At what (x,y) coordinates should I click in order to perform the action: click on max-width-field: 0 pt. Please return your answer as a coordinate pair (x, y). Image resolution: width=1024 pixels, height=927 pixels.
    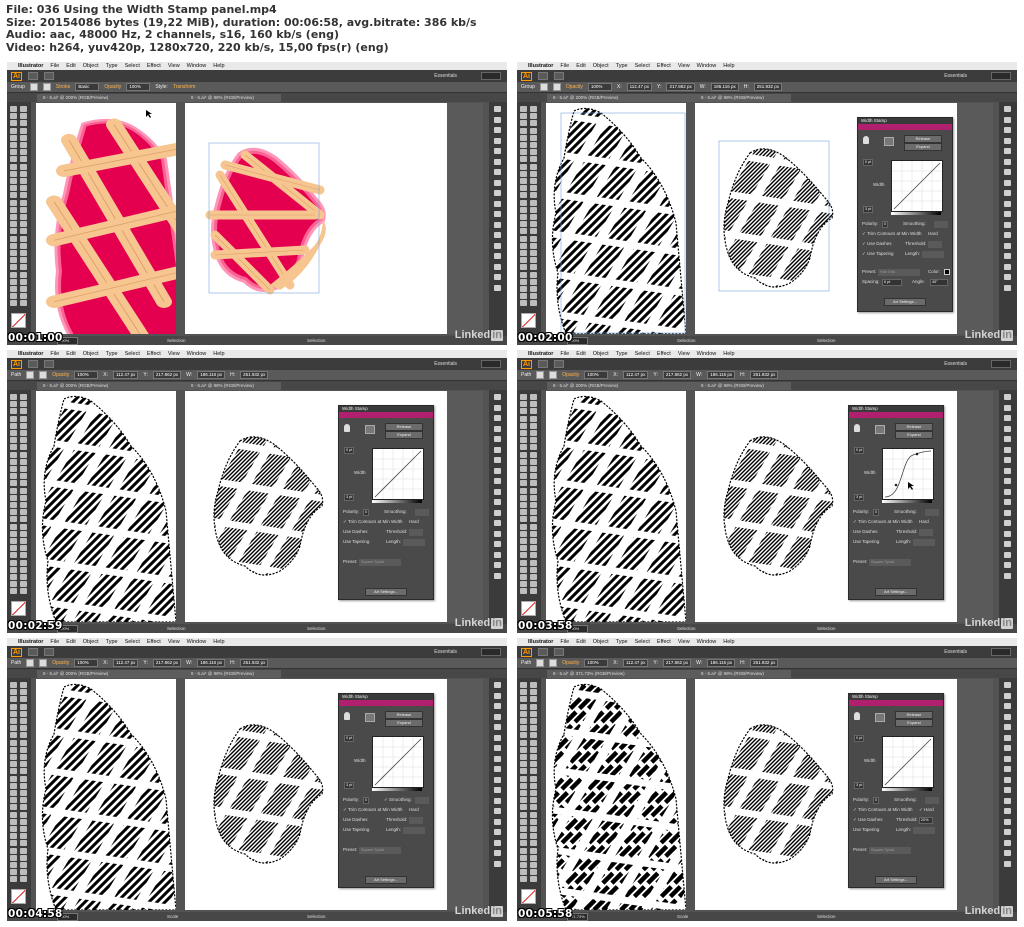
    Looking at the image, I should click on (349, 450).